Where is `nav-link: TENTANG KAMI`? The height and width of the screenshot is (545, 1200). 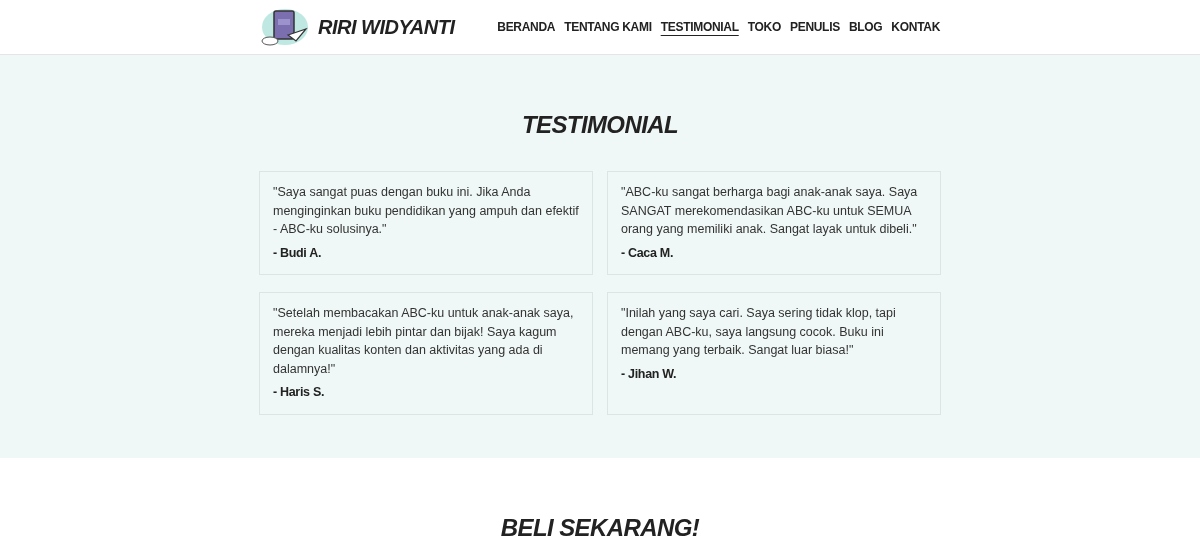
nav-link: TENTANG KAMI is located at coordinates (608, 27).